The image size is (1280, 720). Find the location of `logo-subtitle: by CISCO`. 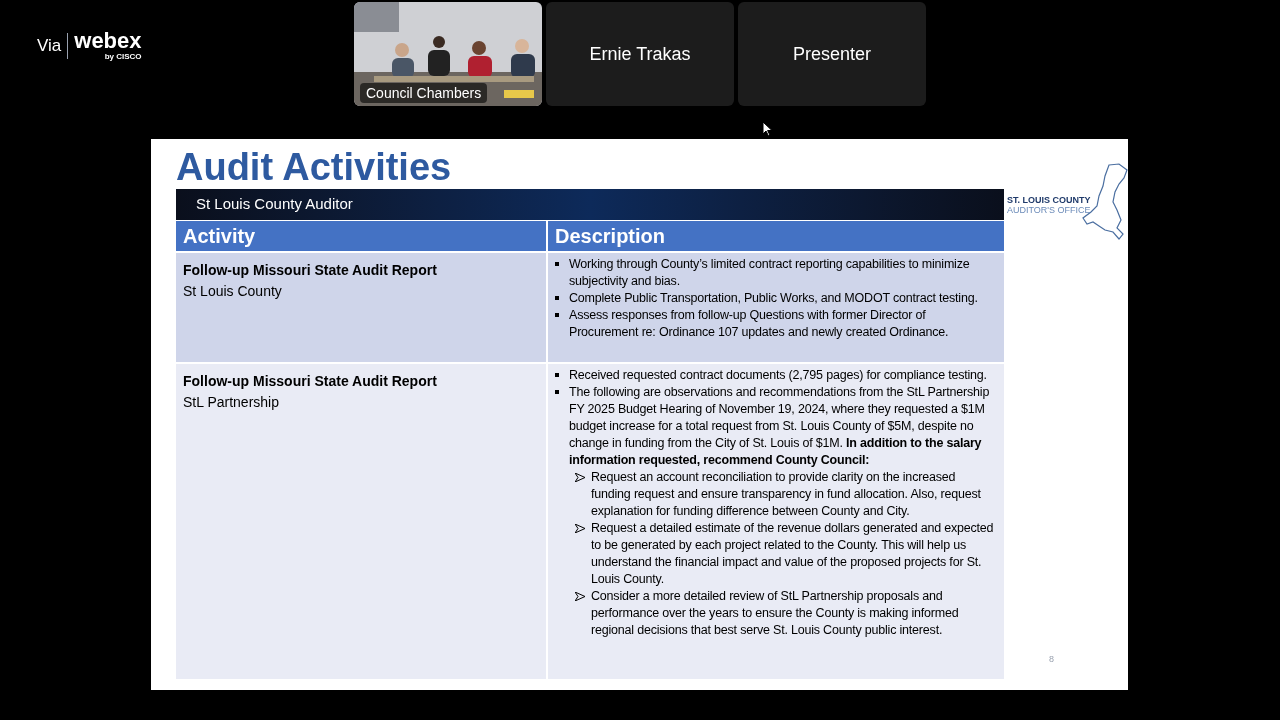

logo-subtitle: by CISCO is located at coordinates (123, 56).